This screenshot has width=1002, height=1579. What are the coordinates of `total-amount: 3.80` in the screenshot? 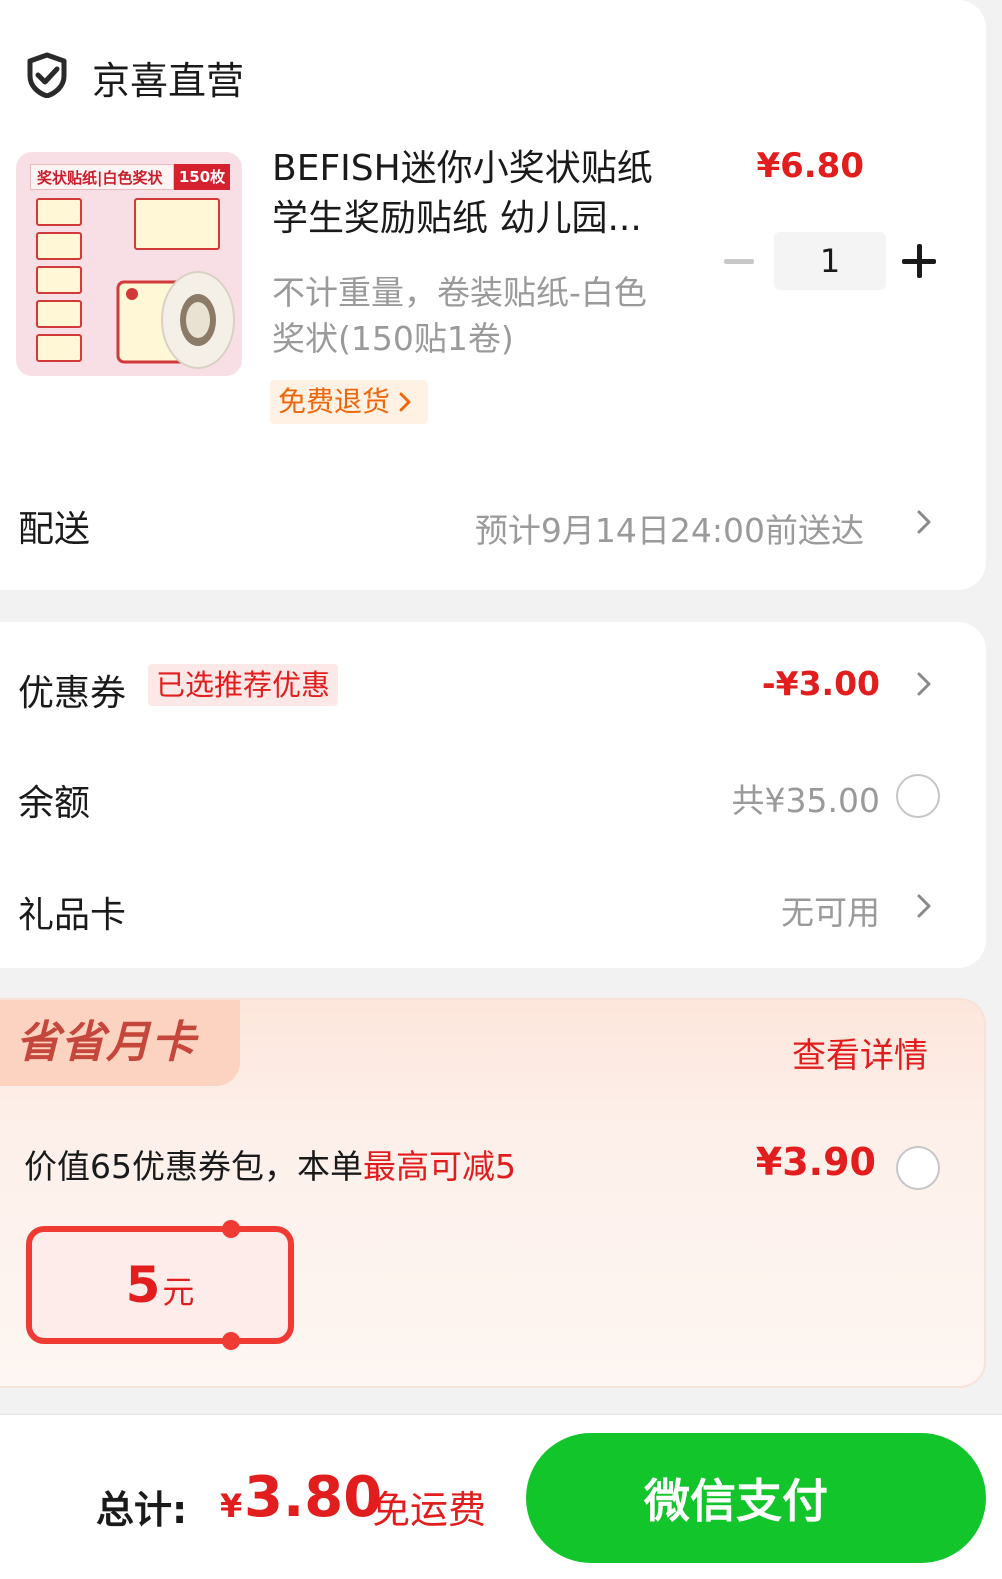 It's located at (313, 1497).